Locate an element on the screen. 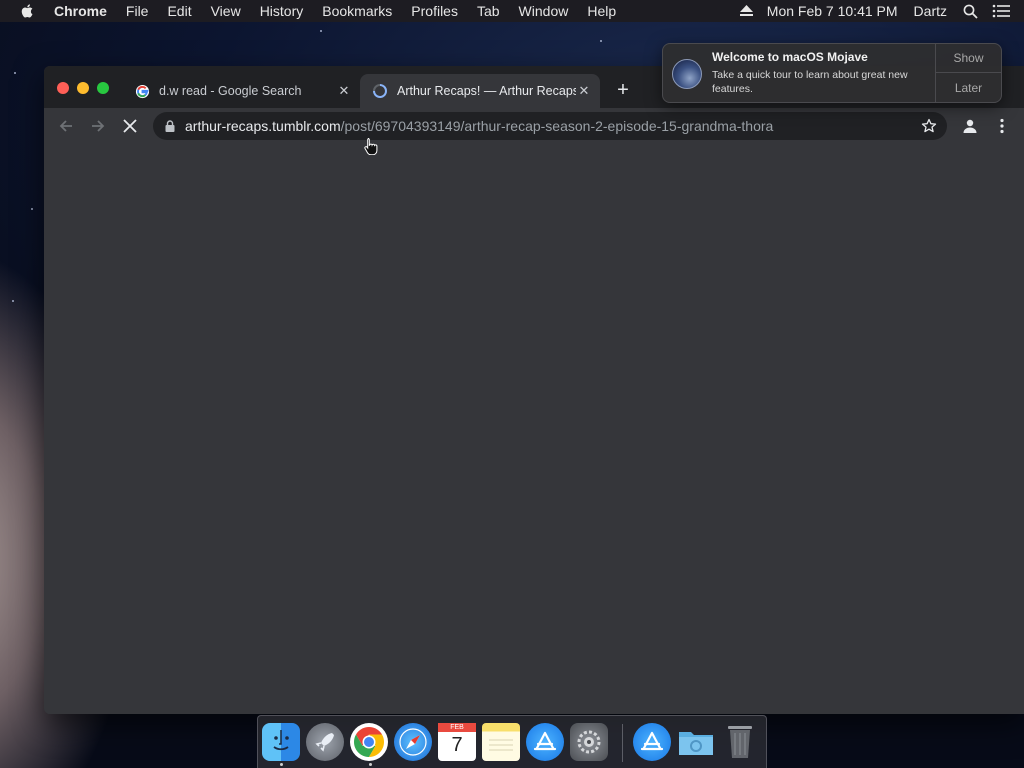 The height and width of the screenshot is (768, 1024). macos-mojave-icon is located at coordinates (687, 74).